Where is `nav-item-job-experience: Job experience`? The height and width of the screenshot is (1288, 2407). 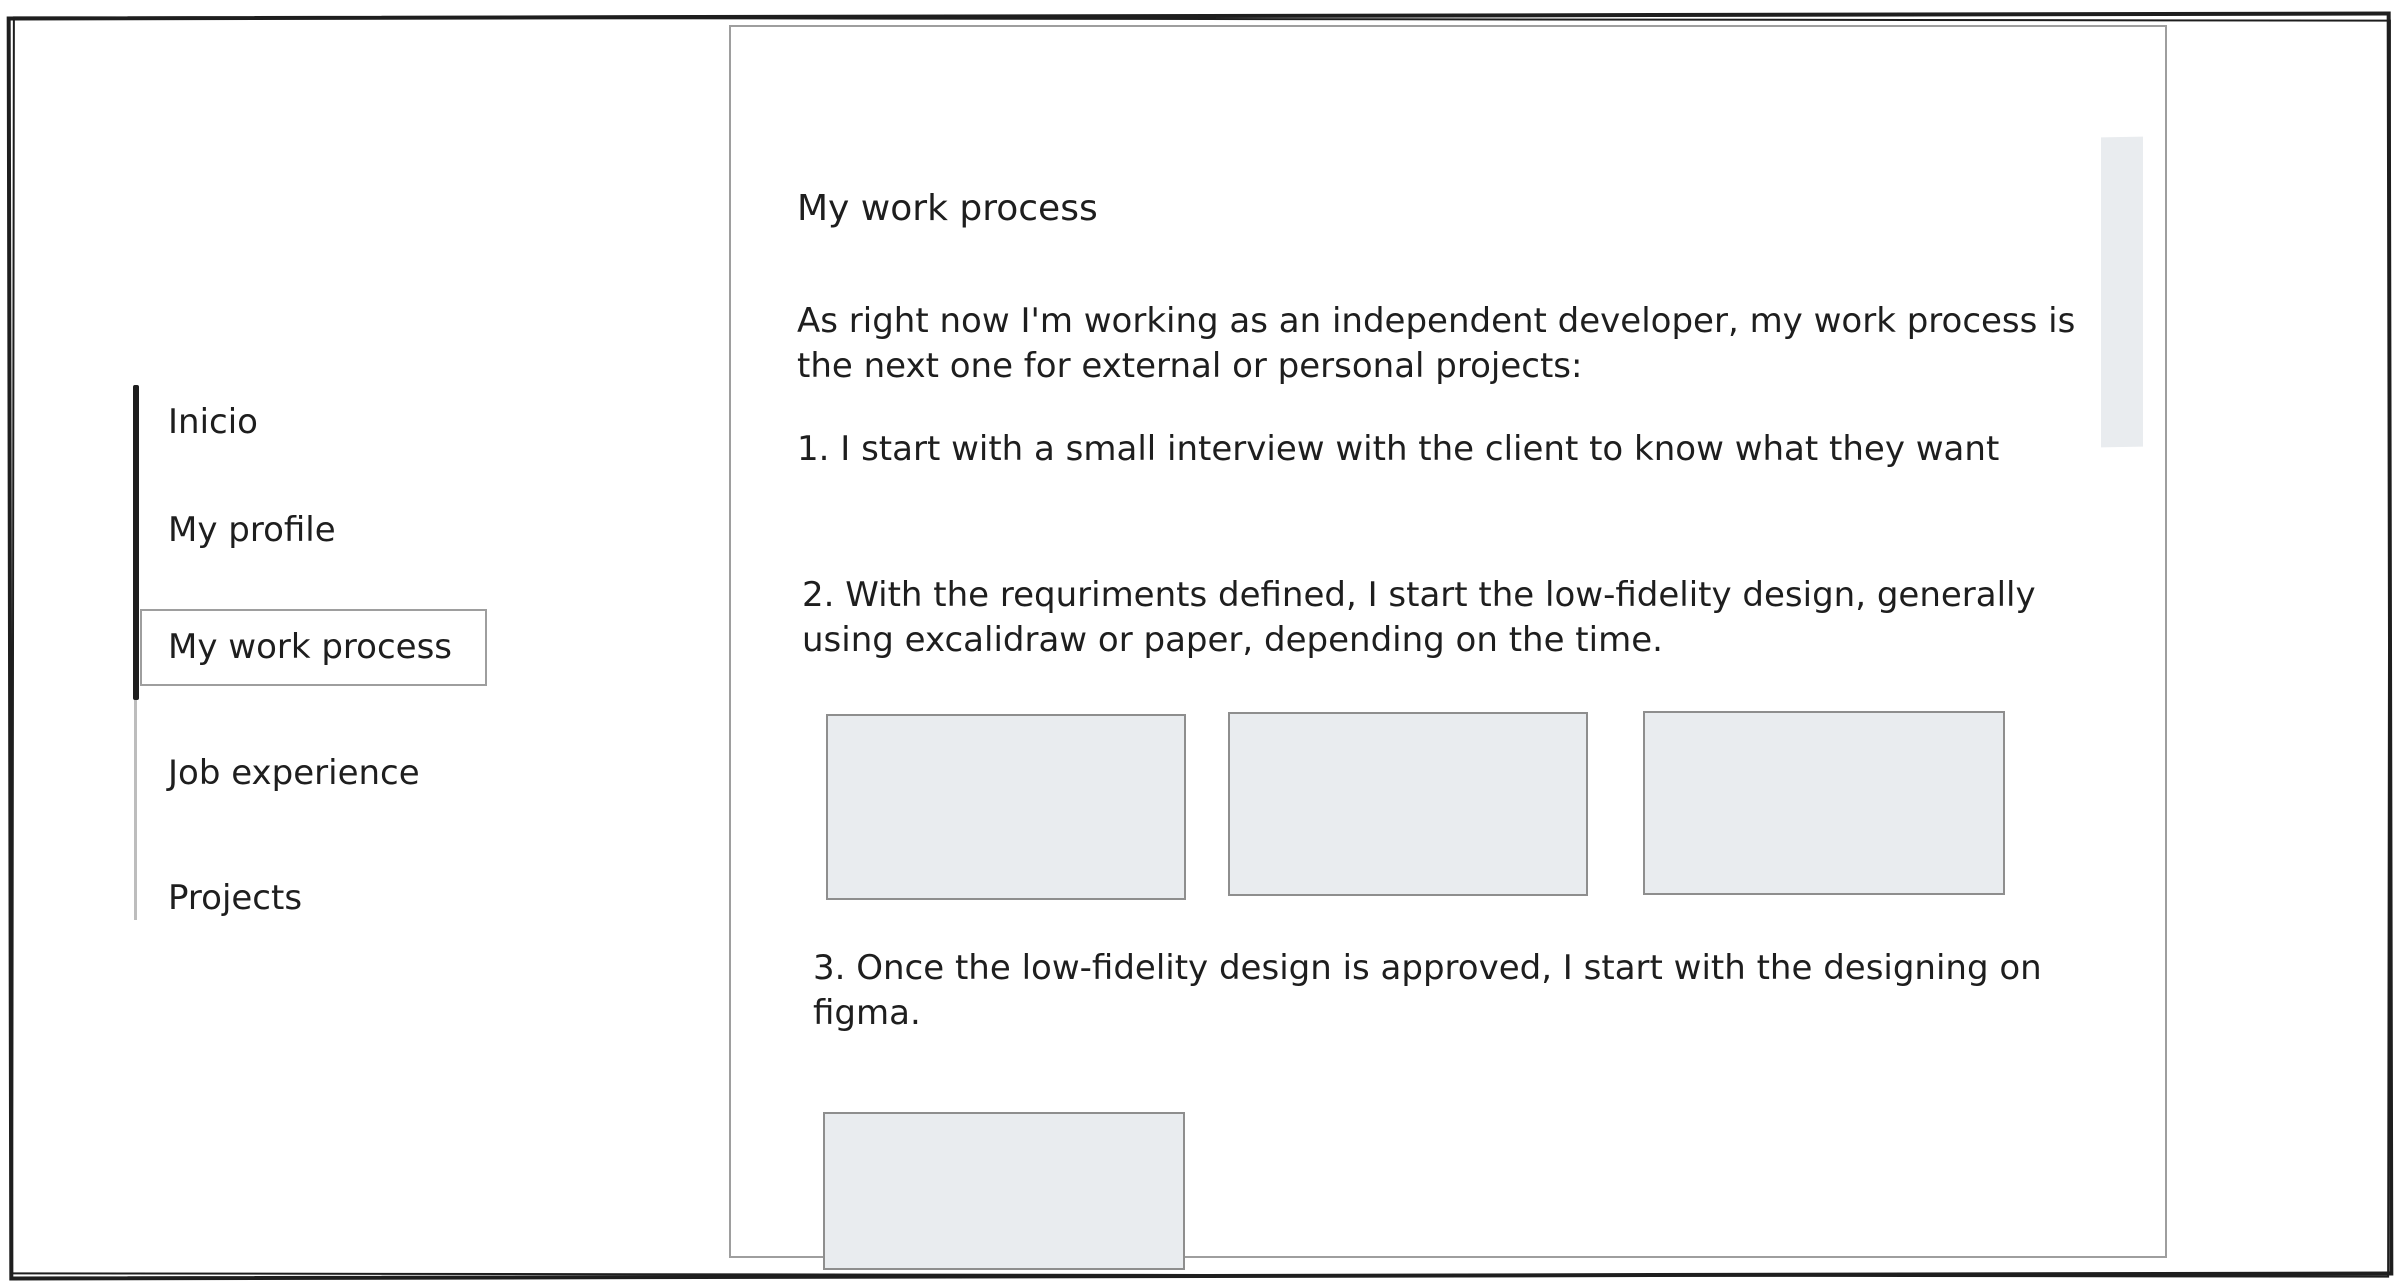
nav-item-job-experience: Job experience is located at coordinates (294, 773).